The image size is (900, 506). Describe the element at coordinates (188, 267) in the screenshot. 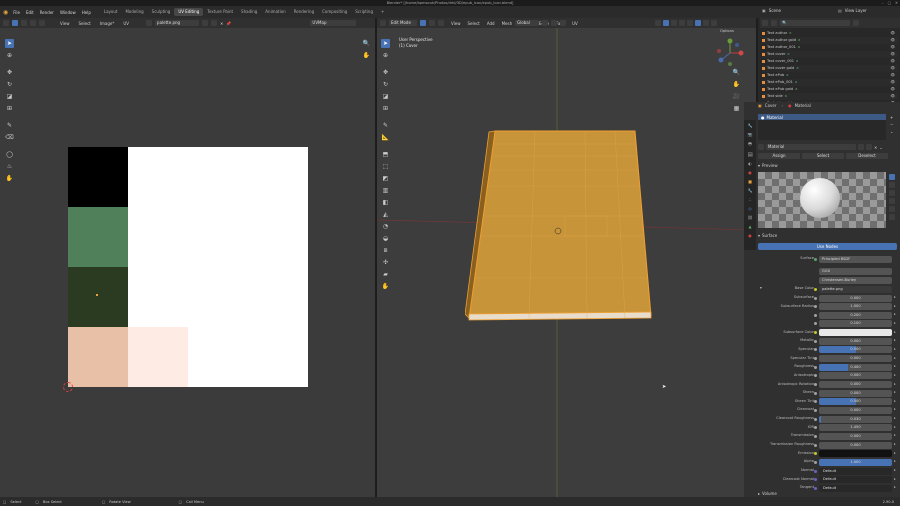

I see `palette-image` at that location.